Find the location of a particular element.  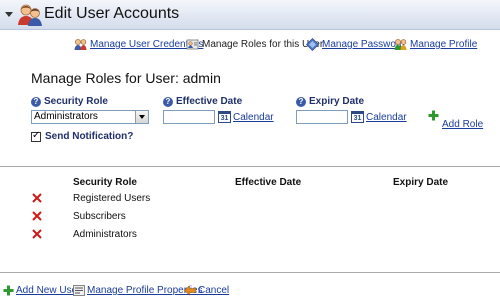

table-row: Administrators is located at coordinates (250, 236).